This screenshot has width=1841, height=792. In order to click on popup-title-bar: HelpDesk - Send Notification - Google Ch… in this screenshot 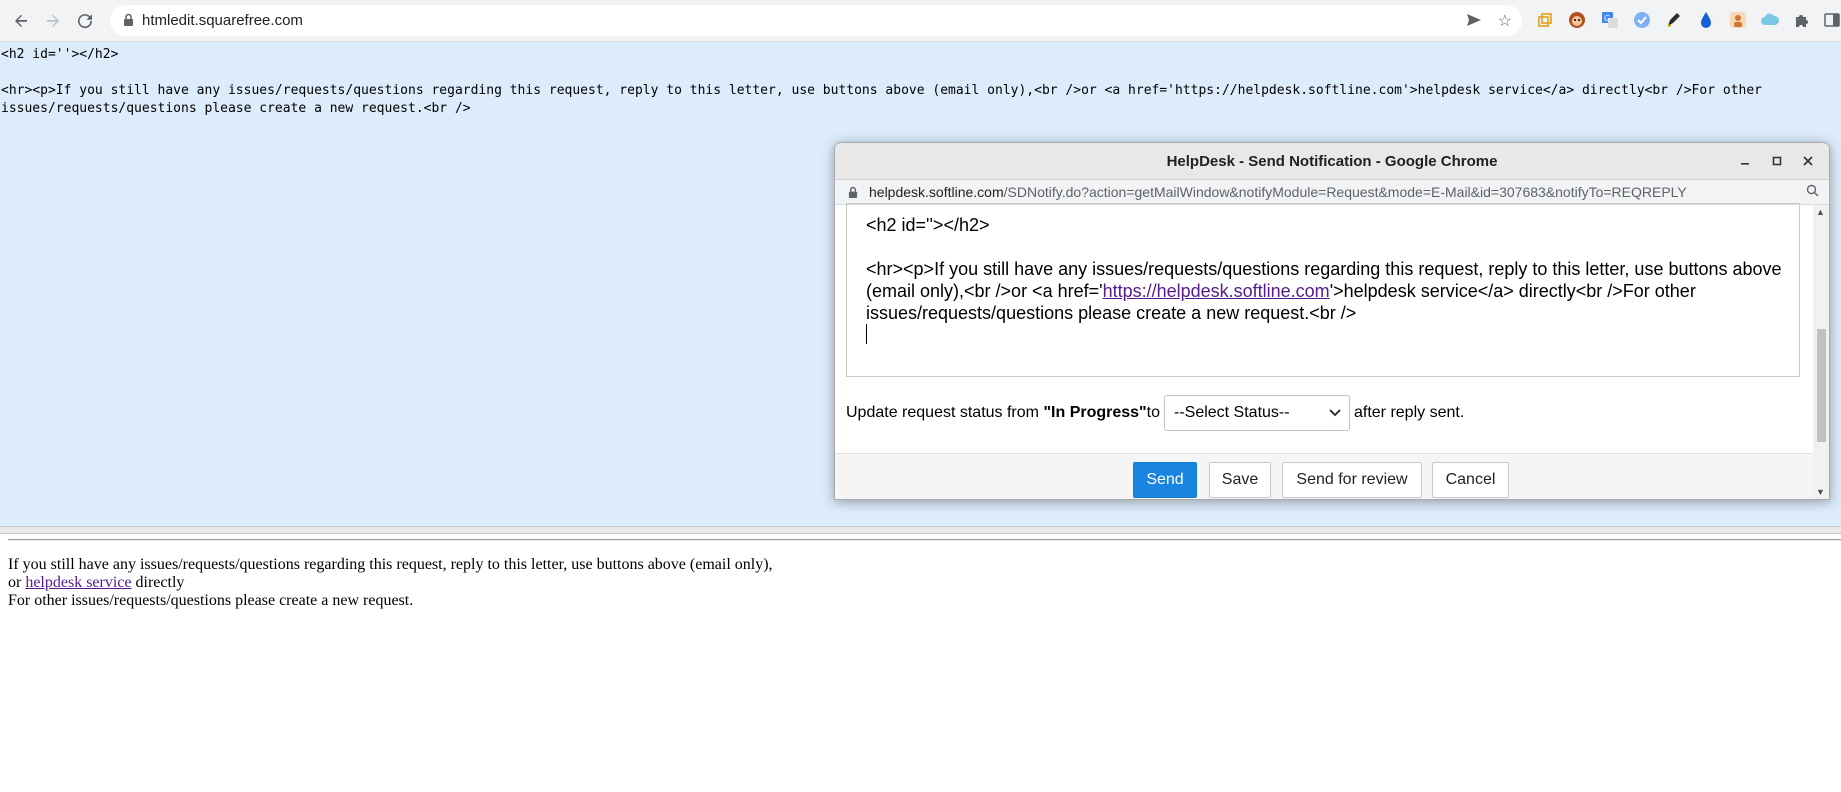, I will do `click(1332, 161)`.